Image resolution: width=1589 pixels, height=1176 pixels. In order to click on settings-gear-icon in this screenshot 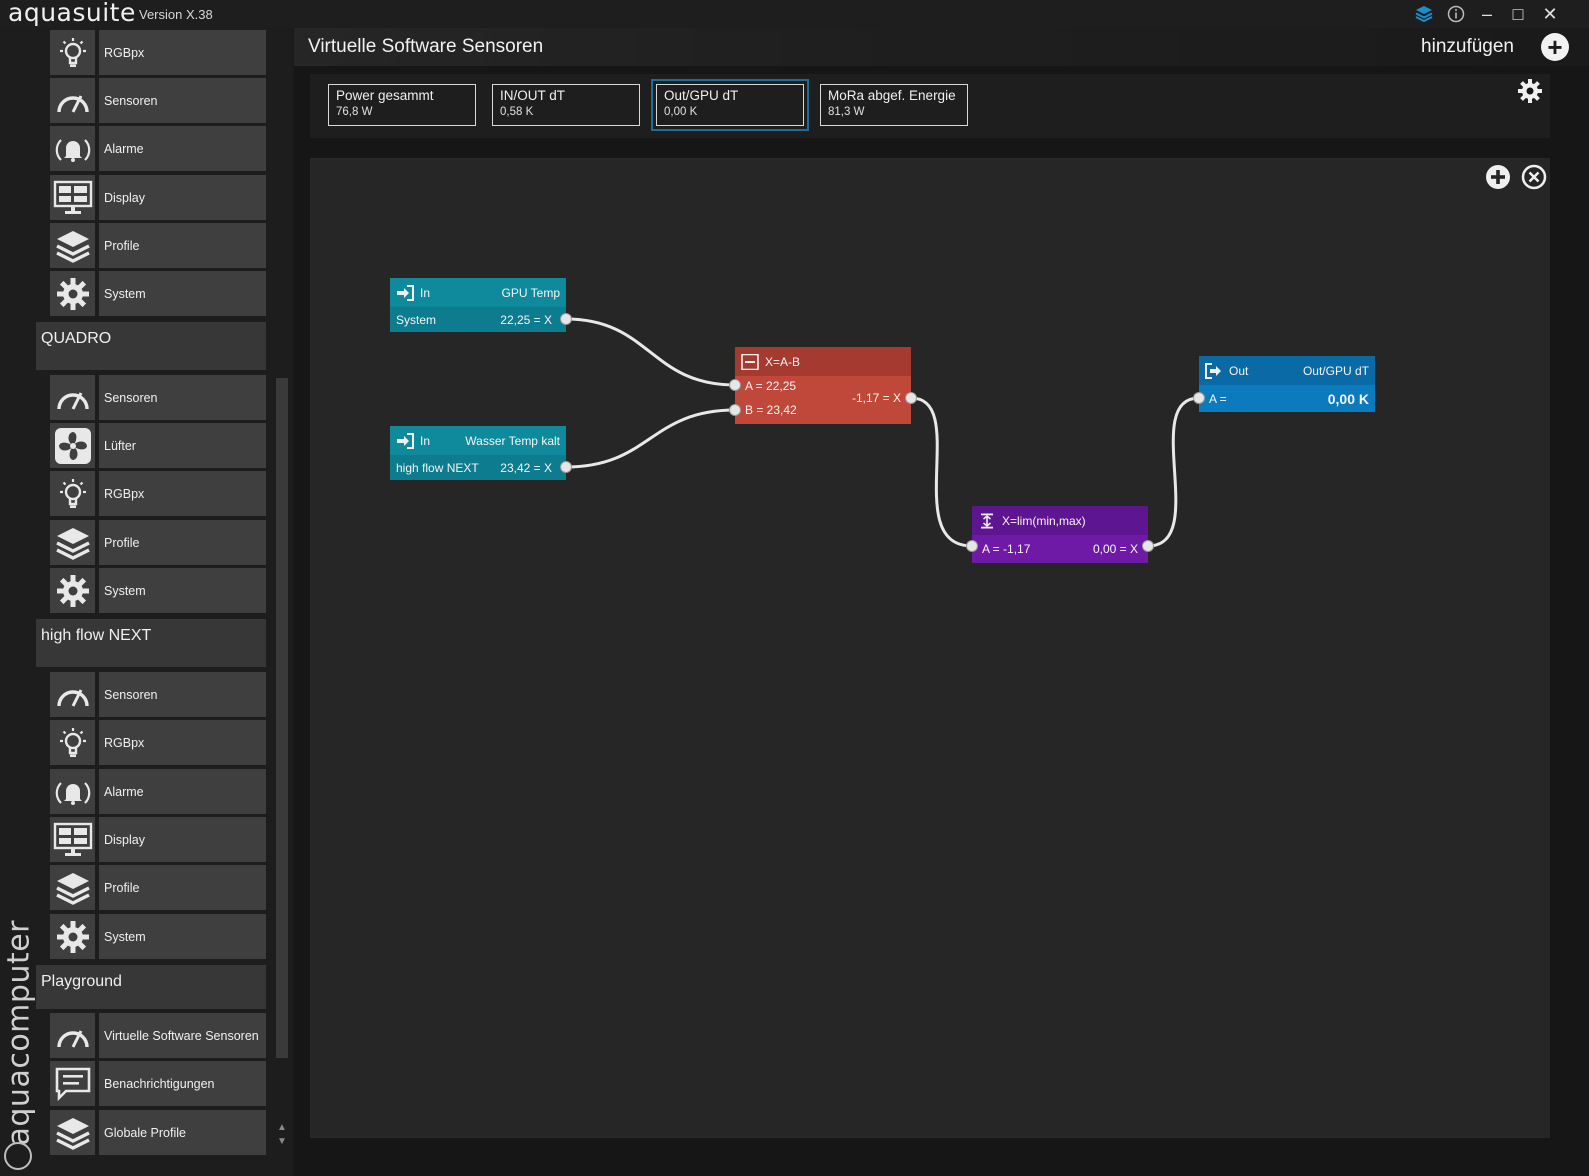, I will do `click(1530, 91)`.